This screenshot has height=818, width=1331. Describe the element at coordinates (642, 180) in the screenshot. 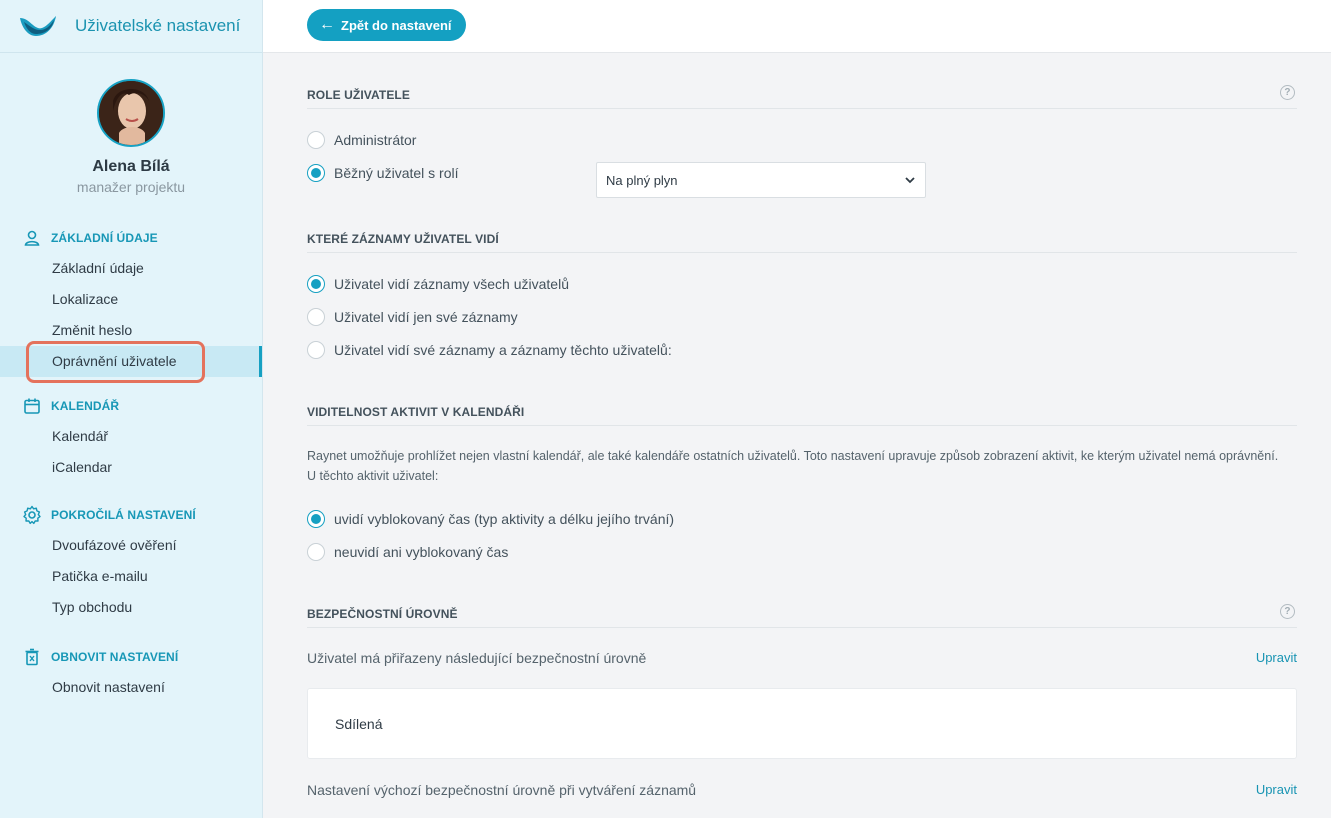

I see `role-select-value: Na plný plyn` at that location.